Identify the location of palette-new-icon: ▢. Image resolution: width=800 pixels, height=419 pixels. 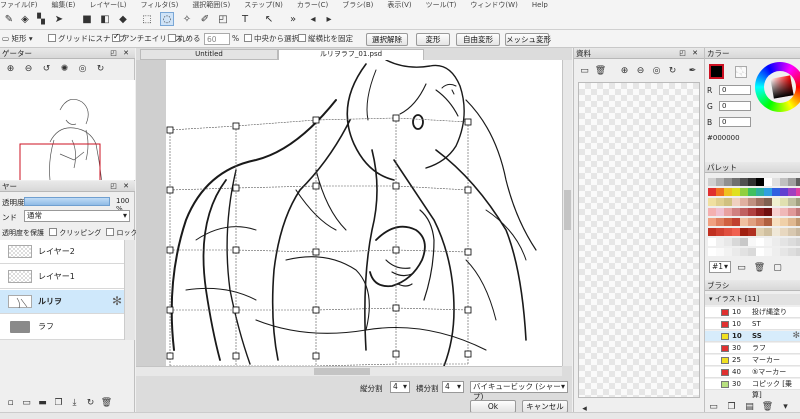
(777, 267).